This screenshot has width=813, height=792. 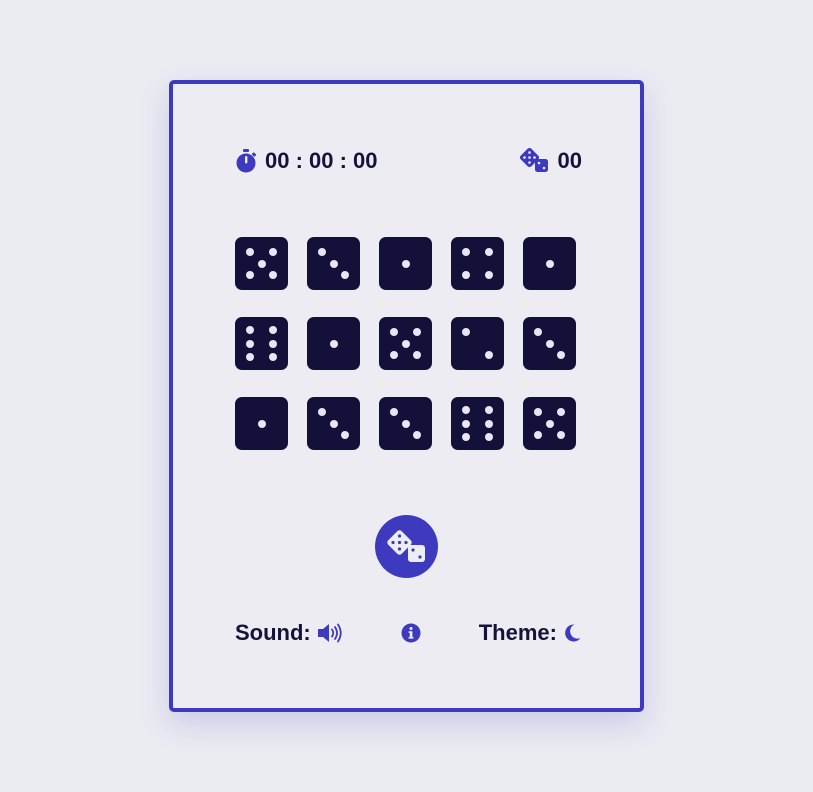 I want to click on timer-value: 00 : 00 : 00, so click(x=321, y=160).